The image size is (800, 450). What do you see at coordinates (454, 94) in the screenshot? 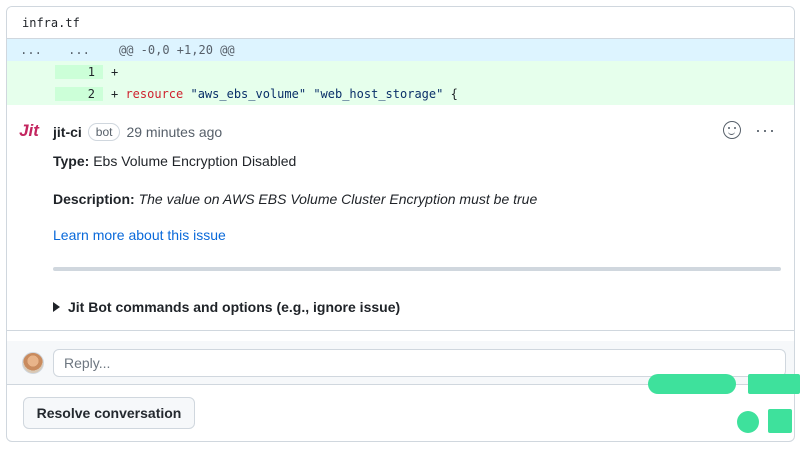
I see `code-brace: {` at bounding box center [454, 94].